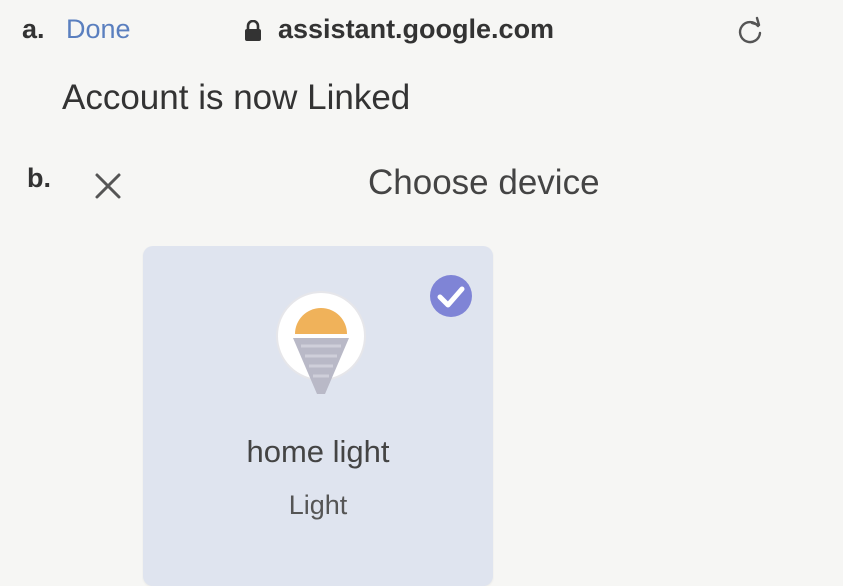 This screenshot has height=586, width=843. I want to click on section-a-marker: a., so click(33, 29).